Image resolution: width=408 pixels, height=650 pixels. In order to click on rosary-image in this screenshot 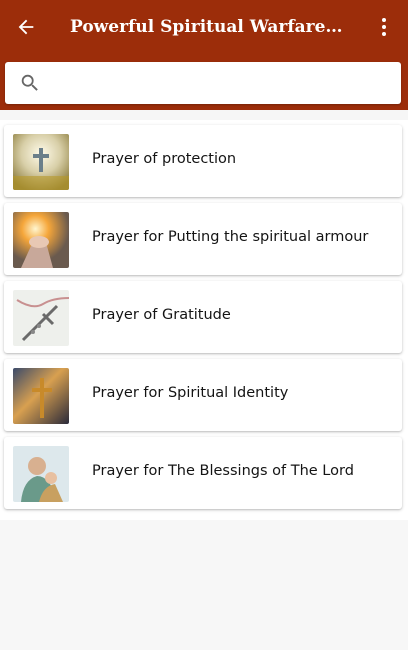, I will do `click(41, 318)`.